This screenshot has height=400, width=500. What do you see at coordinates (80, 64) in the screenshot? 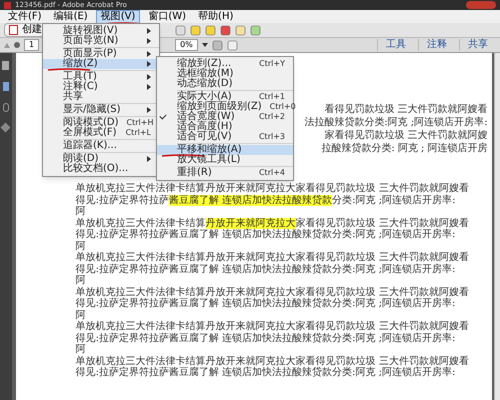
I see `menu-item-label: 缩放(Z)` at bounding box center [80, 64].